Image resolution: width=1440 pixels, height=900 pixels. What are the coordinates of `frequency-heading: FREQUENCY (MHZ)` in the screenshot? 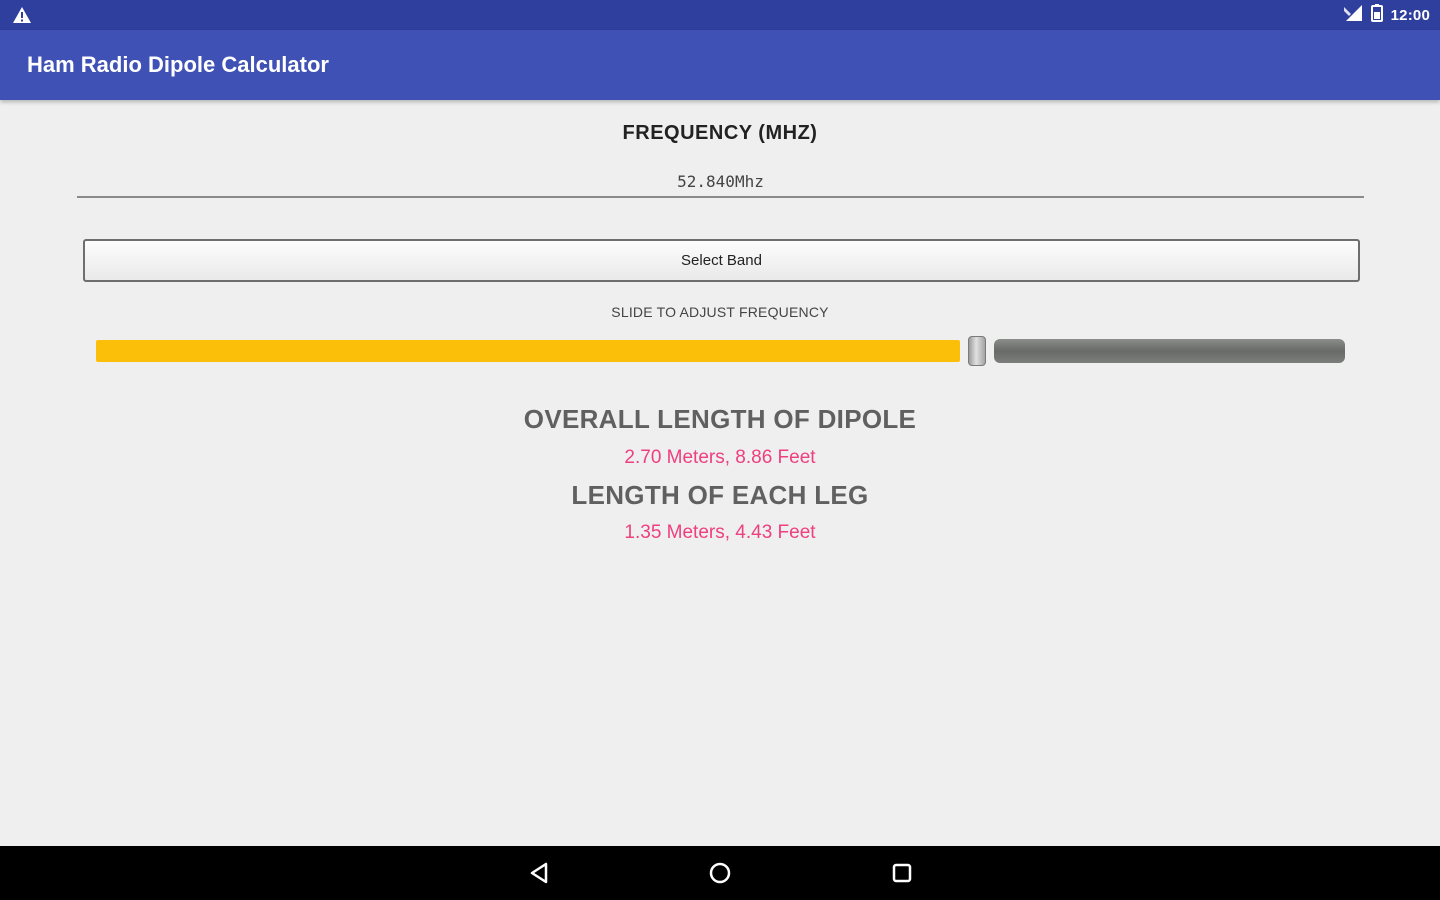 It's located at (720, 133).